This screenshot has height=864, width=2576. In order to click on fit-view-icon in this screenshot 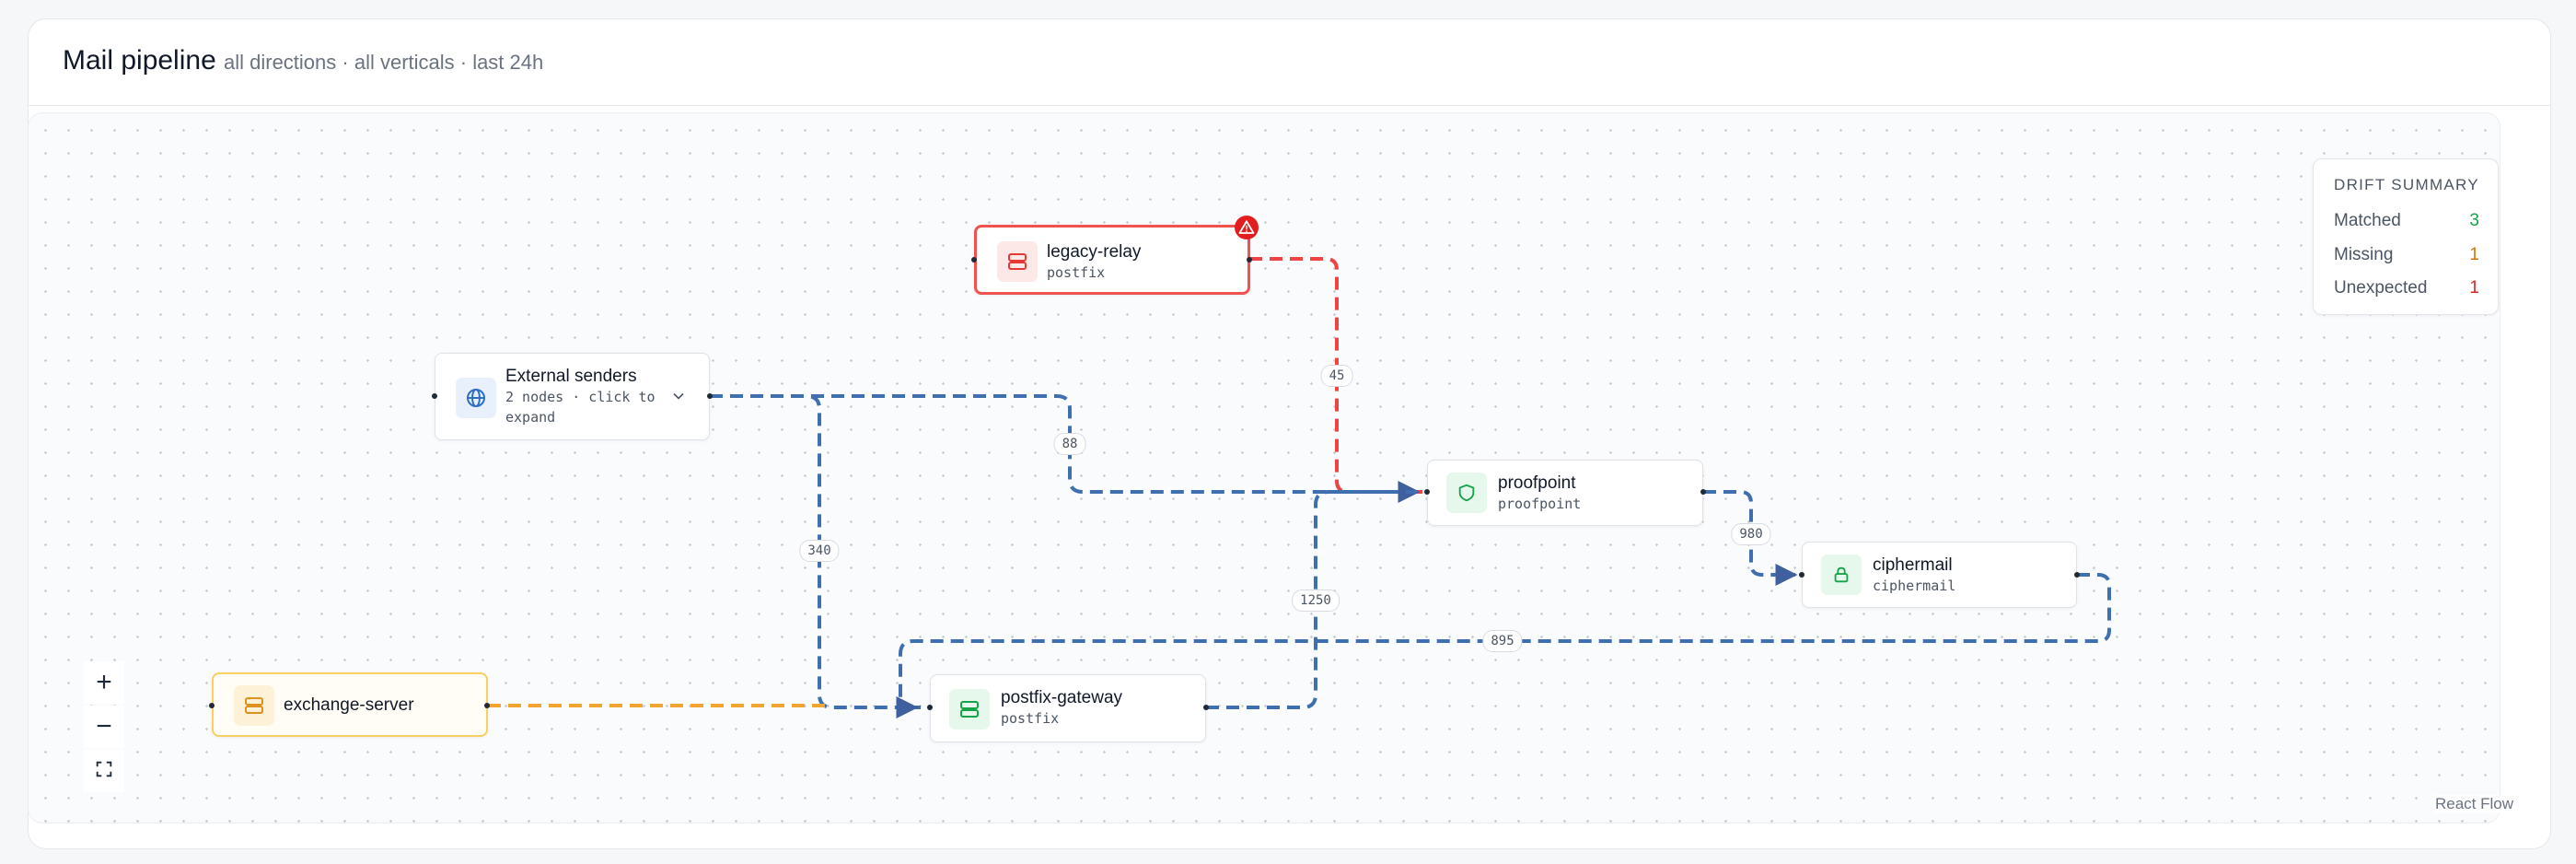, I will do `click(104, 771)`.